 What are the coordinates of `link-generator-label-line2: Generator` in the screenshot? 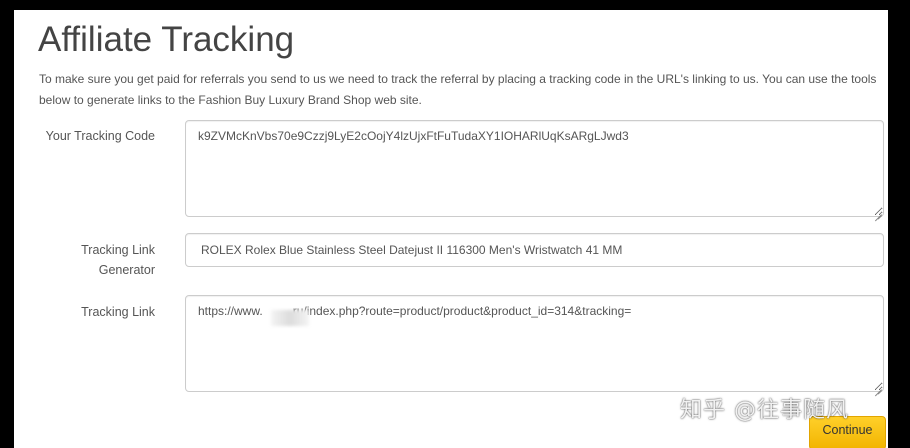 It's located at (126, 270).